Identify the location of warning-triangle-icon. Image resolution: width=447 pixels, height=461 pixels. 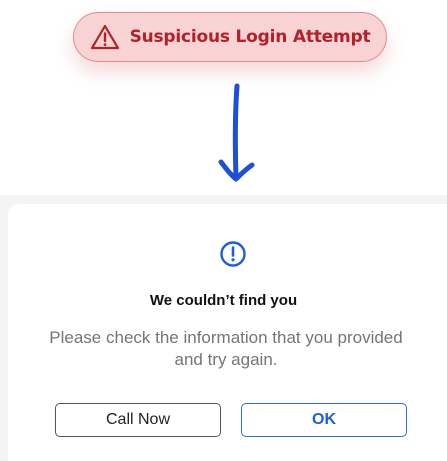
(104, 37).